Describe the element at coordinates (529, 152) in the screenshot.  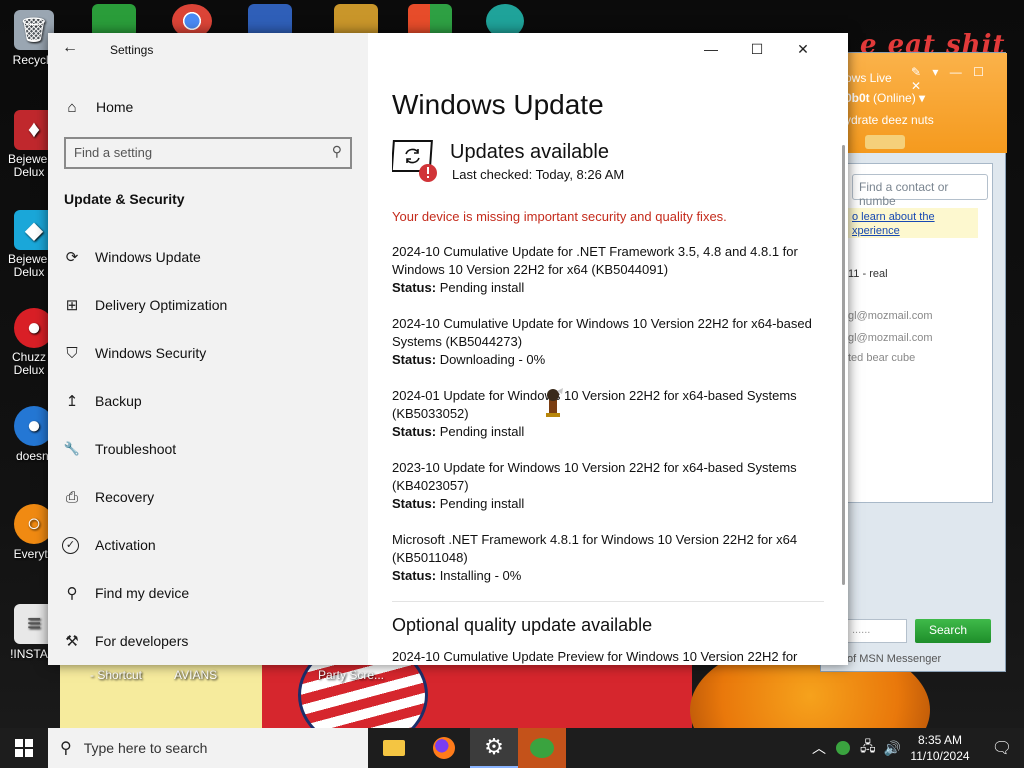
I see `updates-available-heading: Updates available` at that location.